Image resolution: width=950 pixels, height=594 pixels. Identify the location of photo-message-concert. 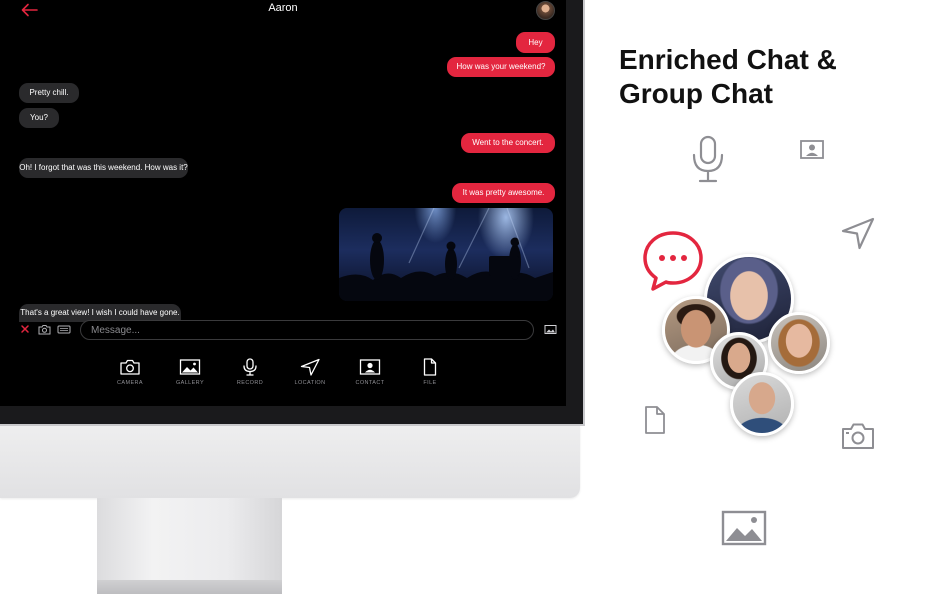
(446, 254).